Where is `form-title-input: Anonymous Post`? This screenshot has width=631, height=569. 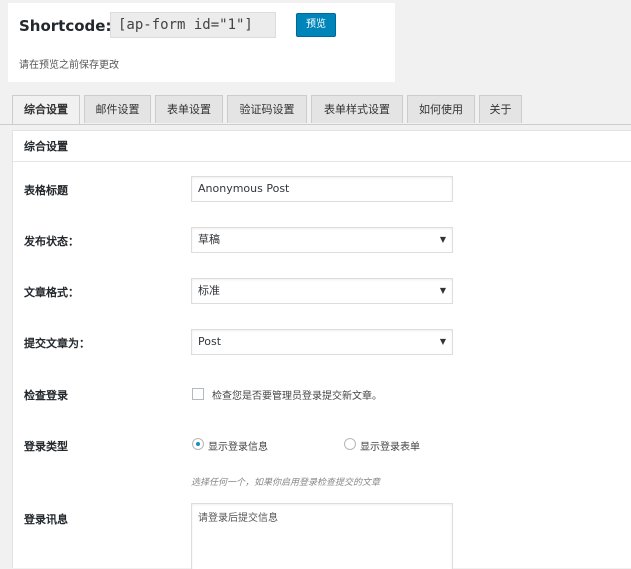
form-title-input: Anonymous Post is located at coordinates (322, 189).